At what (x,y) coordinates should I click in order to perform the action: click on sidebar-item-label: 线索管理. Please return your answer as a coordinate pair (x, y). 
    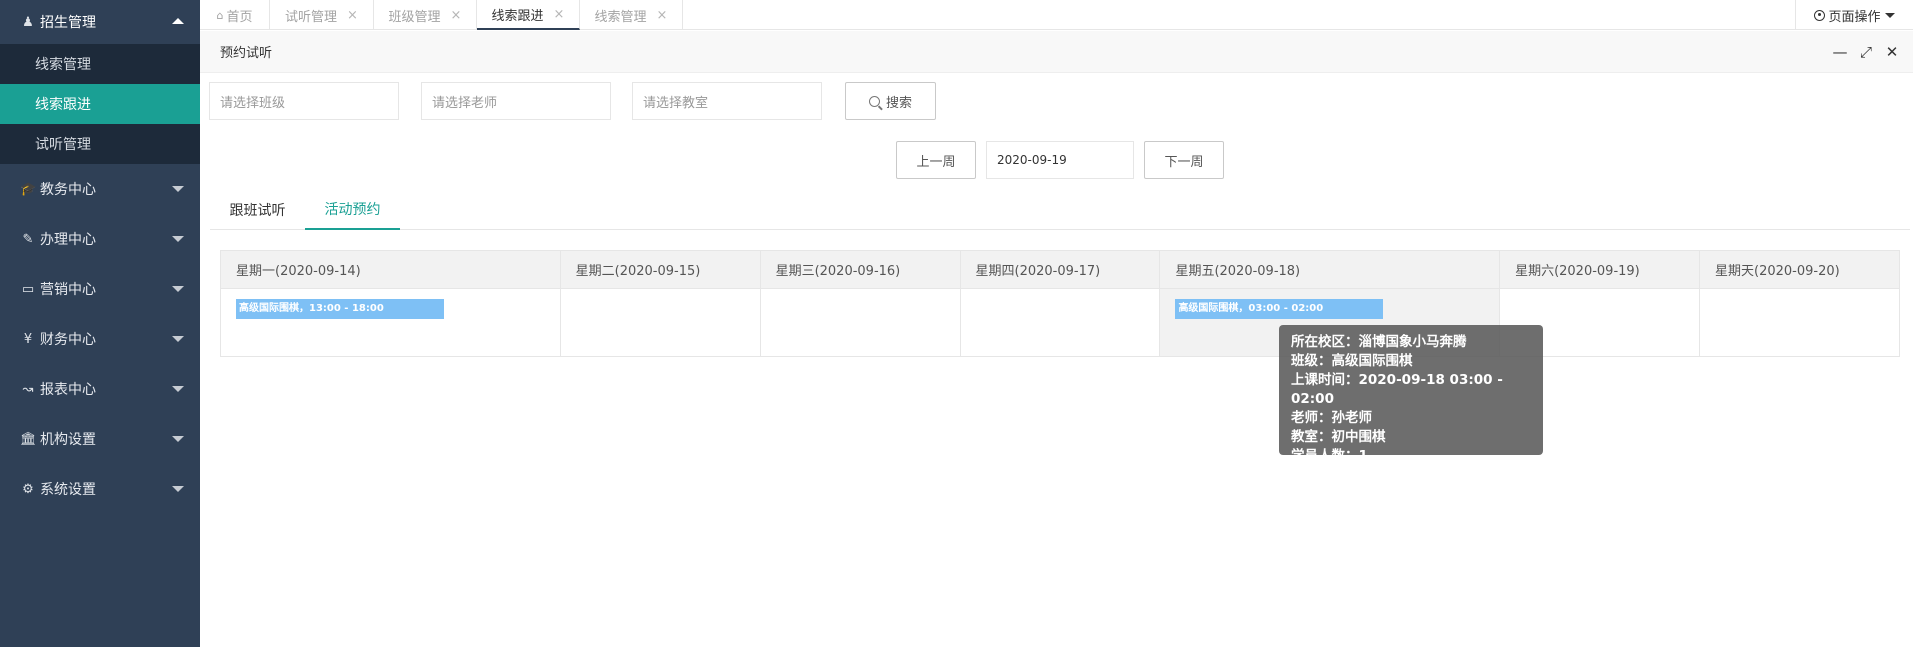
    Looking at the image, I should click on (63, 65).